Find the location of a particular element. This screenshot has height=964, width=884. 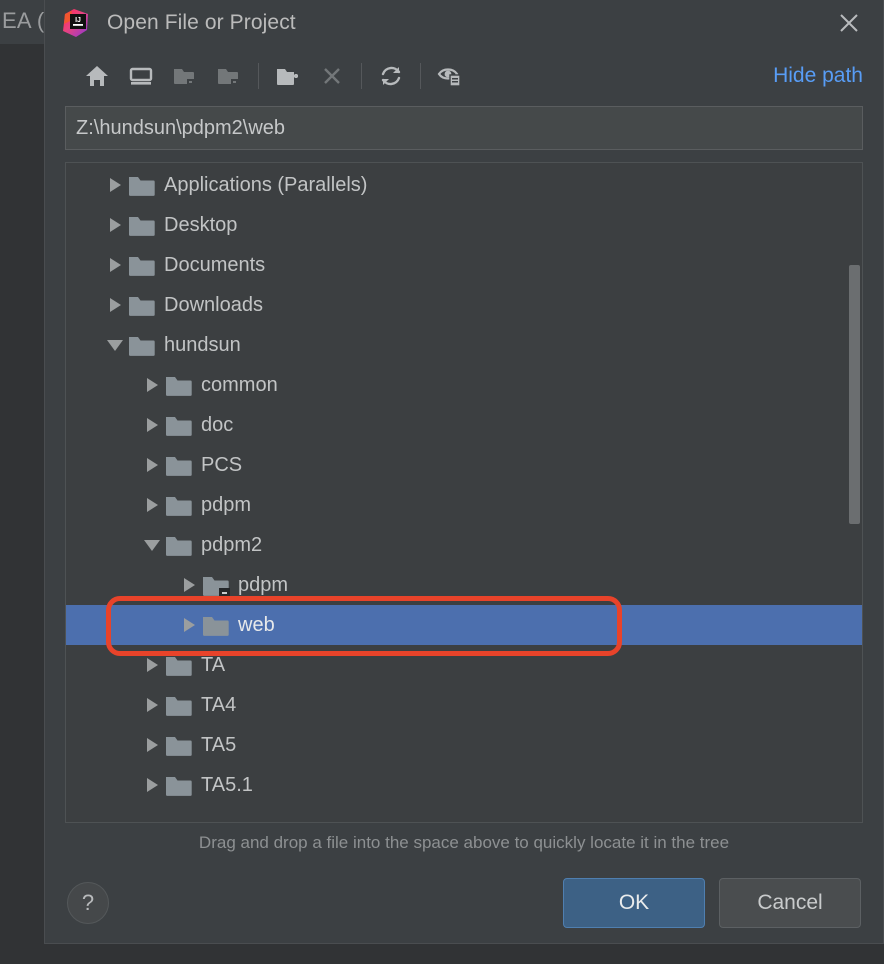

new-folder-icon is located at coordinates (288, 76).